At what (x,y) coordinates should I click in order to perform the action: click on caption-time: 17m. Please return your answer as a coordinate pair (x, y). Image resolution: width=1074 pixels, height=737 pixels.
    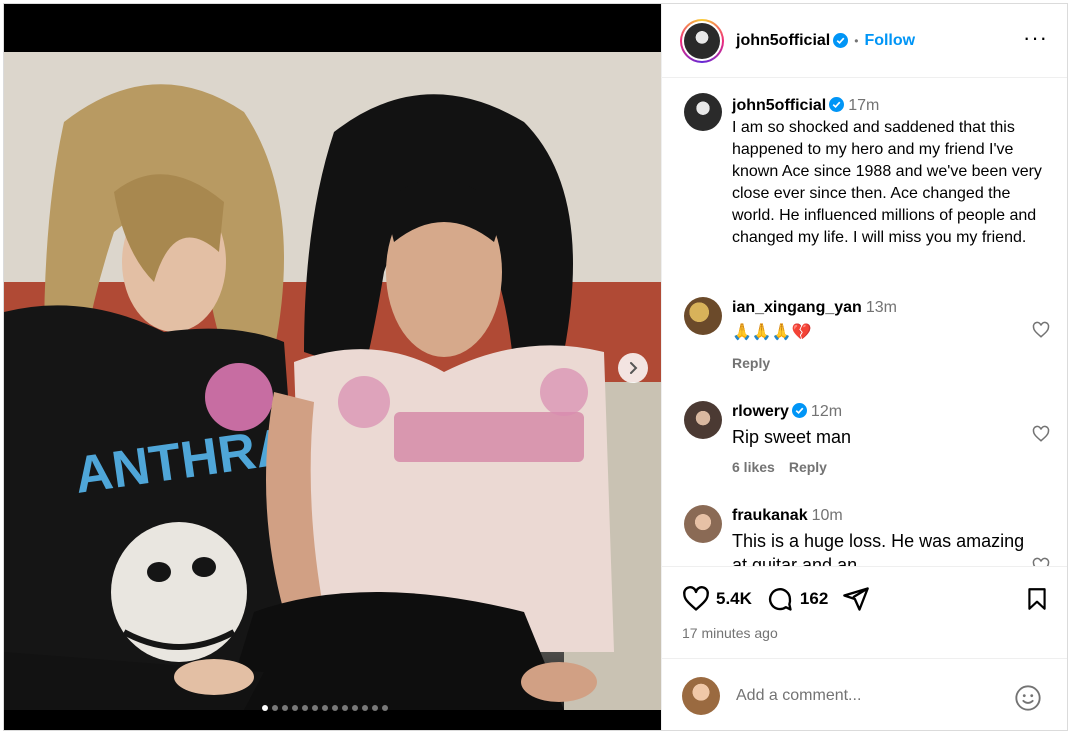
    Looking at the image, I should click on (864, 105).